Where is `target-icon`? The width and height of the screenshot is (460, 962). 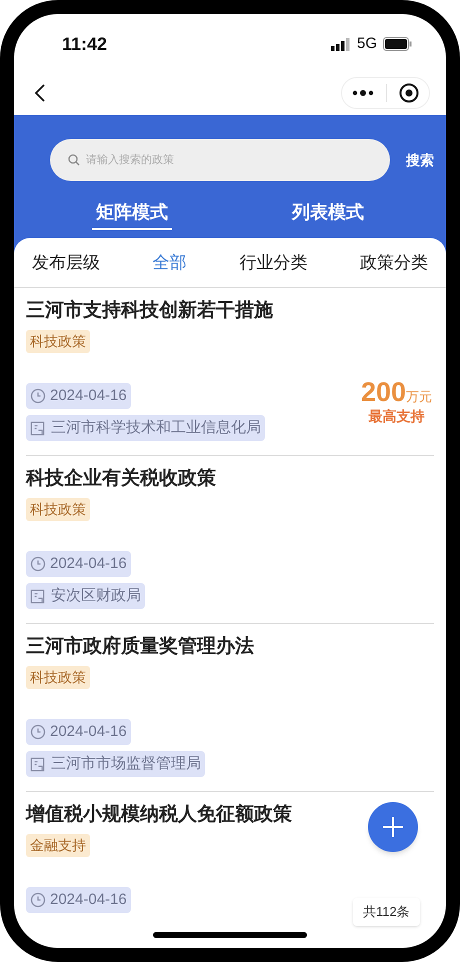 target-icon is located at coordinates (409, 92).